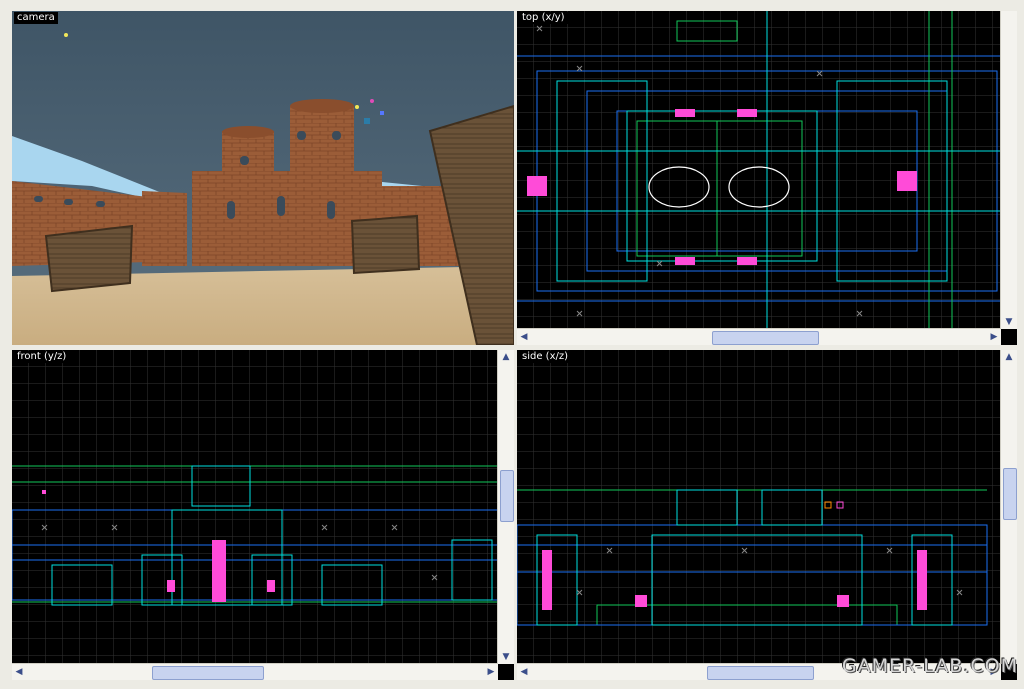 The width and height of the screenshot is (1024, 689). I want to click on front-viewport-vscrollbar: ▲ ▼, so click(505, 507).